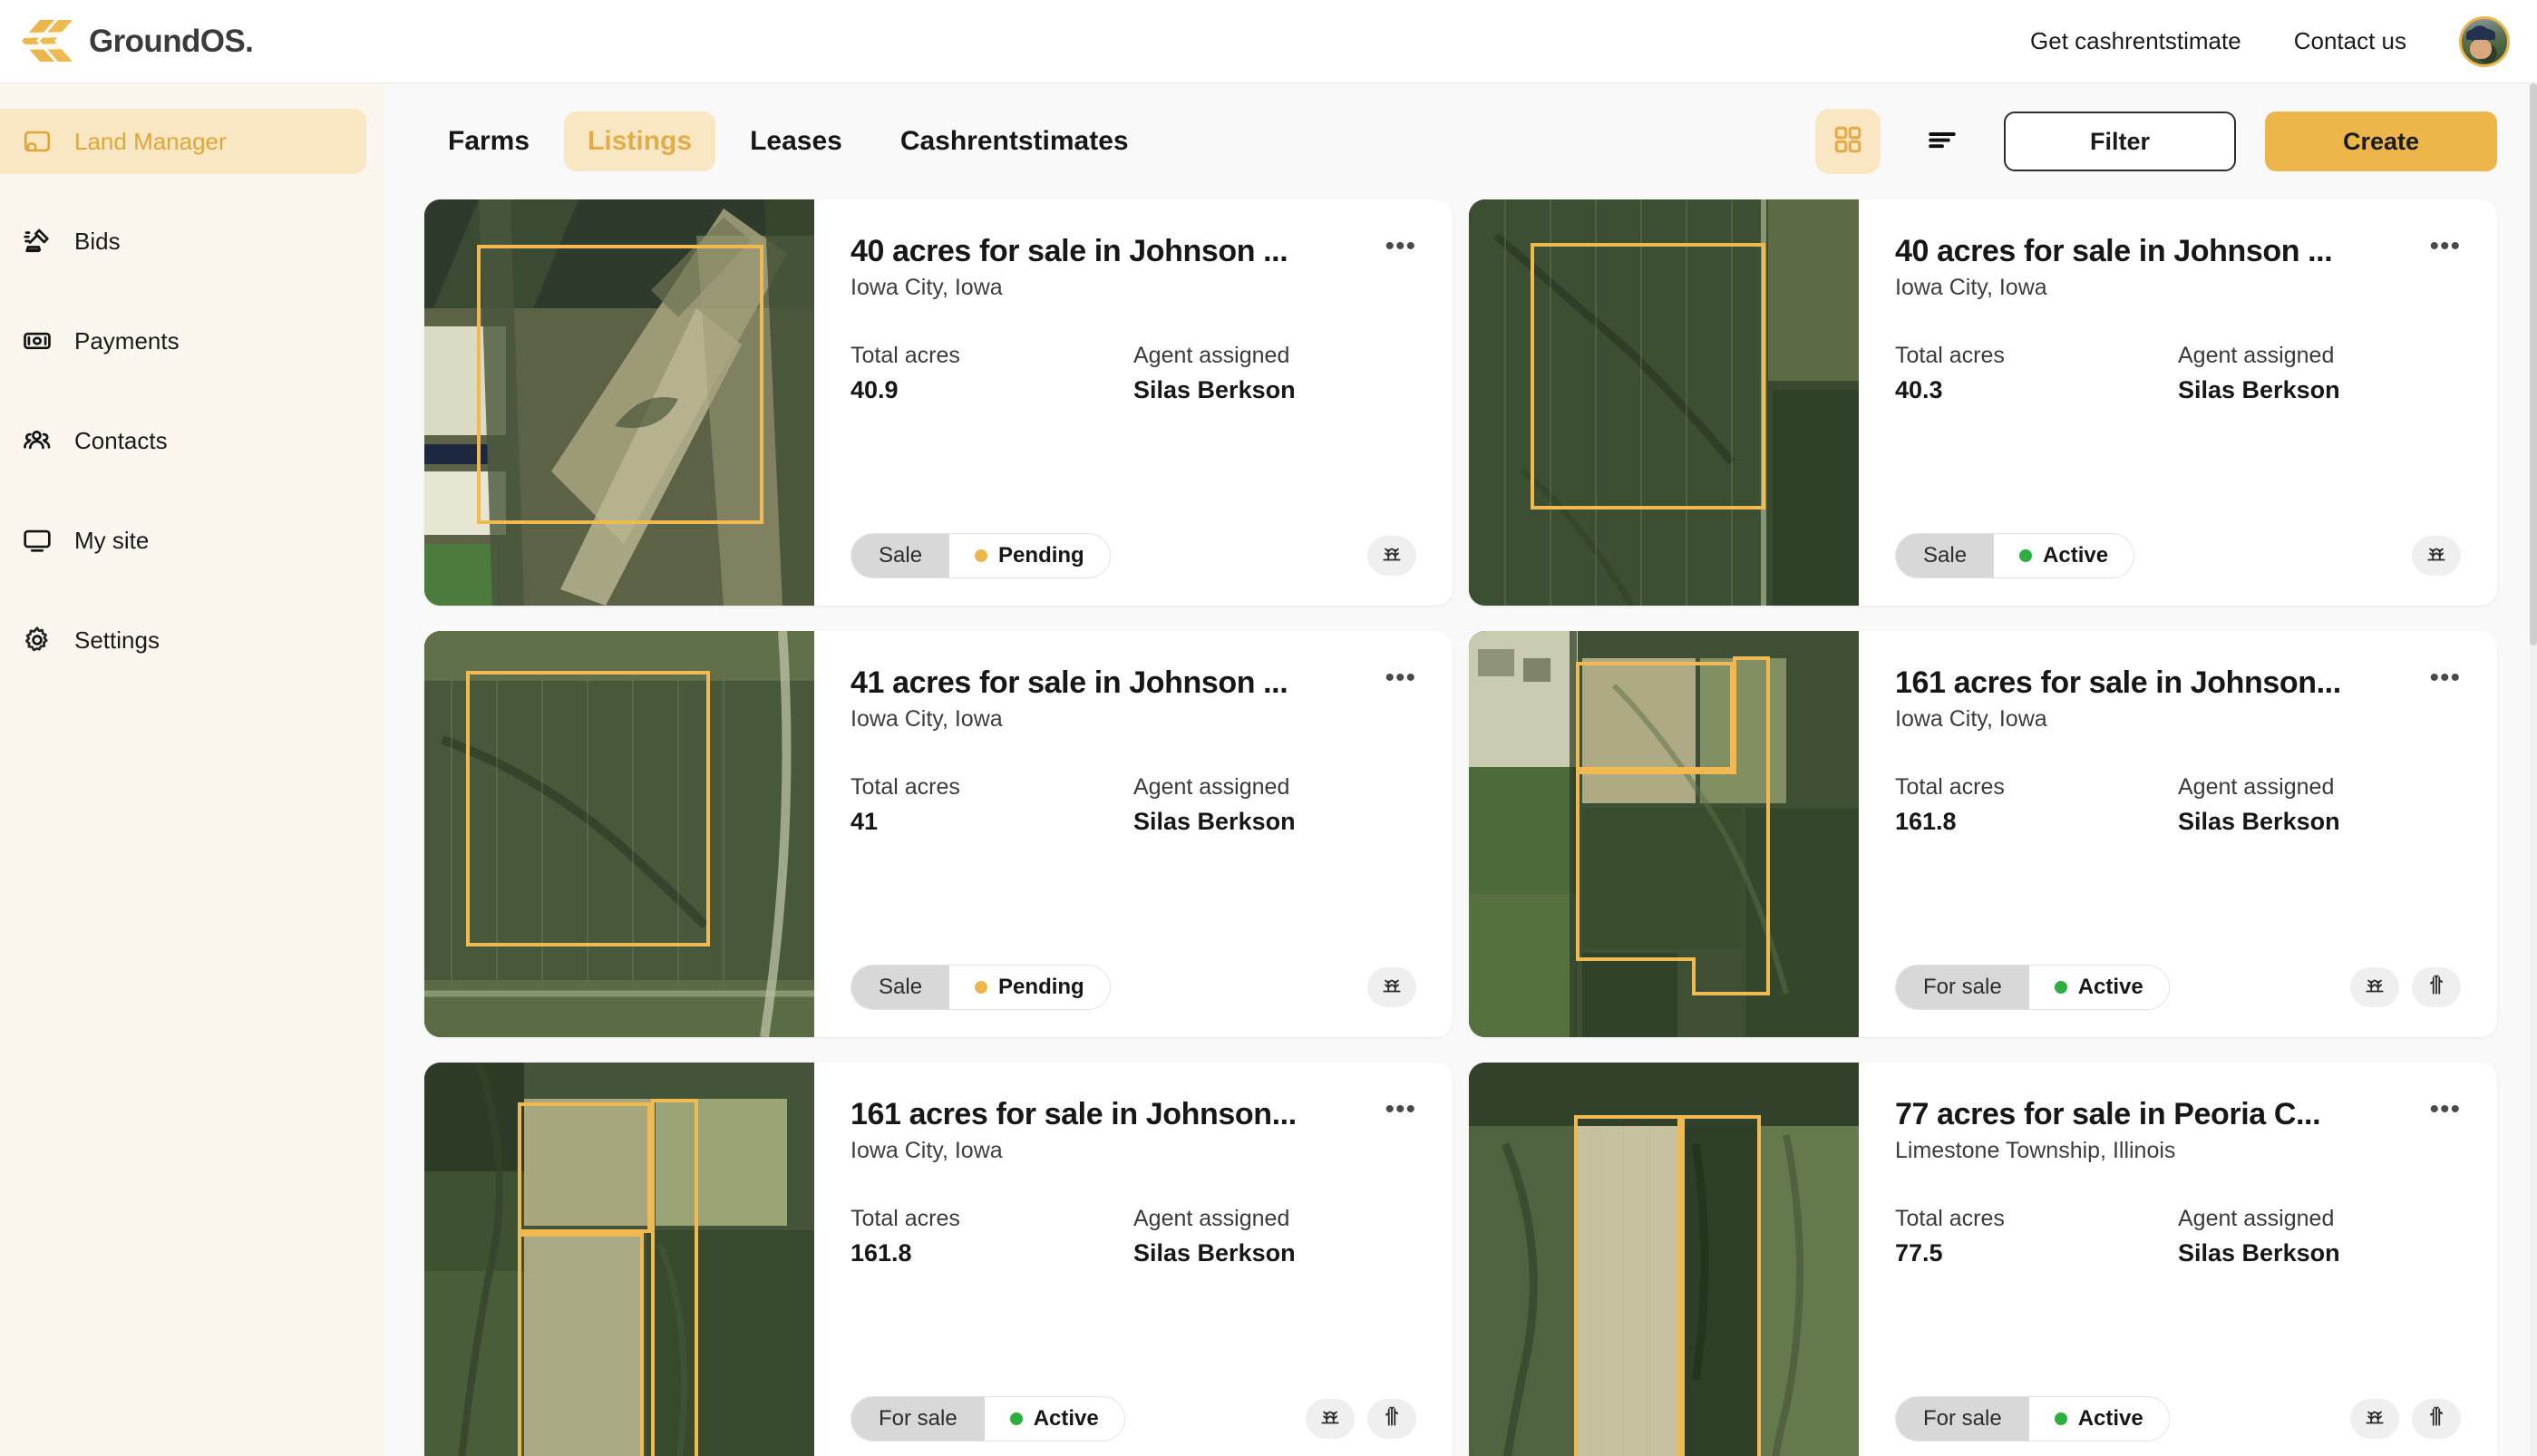  What do you see at coordinates (1014, 141) in the screenshot?
I see `tab-cashrentstimates: Cashrentstimates` at bounding box center [1014, 141].